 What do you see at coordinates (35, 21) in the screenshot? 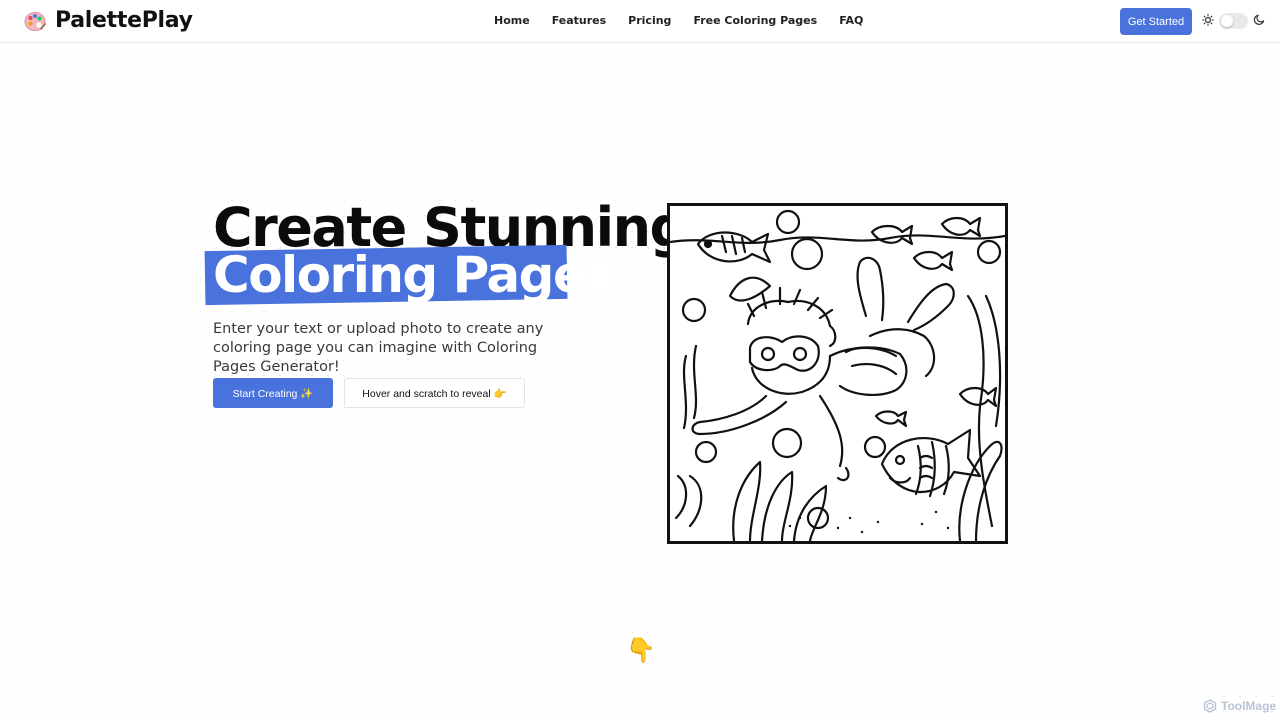
I see `palette-logo-icon` at bounding box center [35, 21].